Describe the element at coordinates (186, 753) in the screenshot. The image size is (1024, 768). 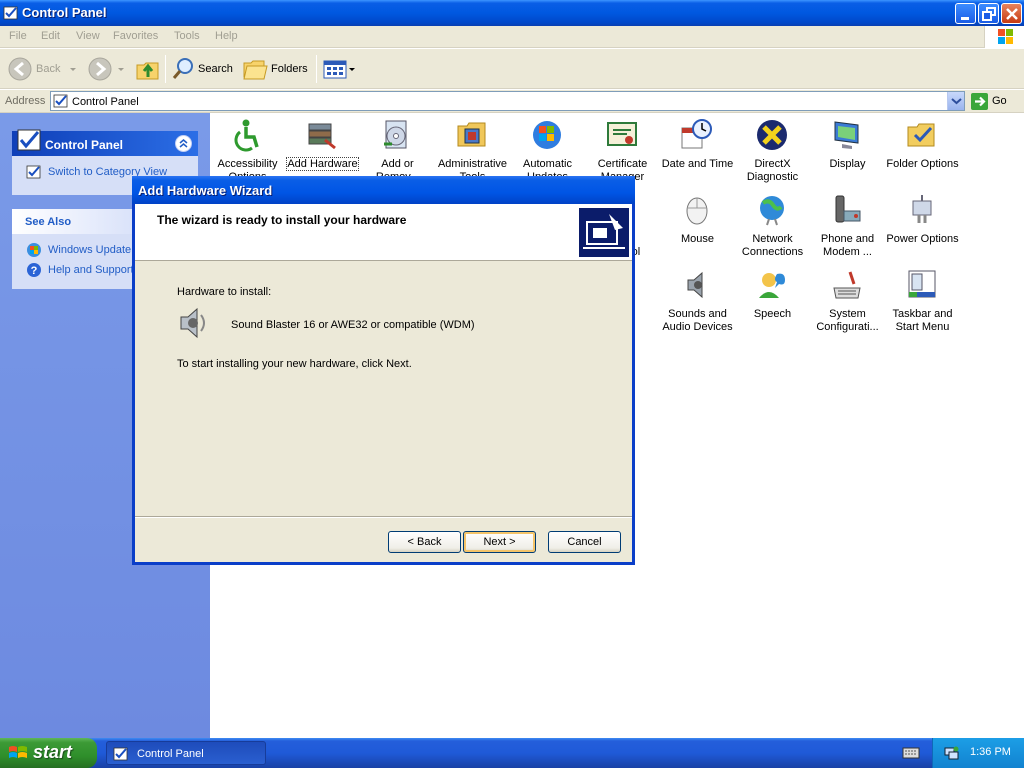
I see `taskbar-item-control-panel: Control Panel` at that location.